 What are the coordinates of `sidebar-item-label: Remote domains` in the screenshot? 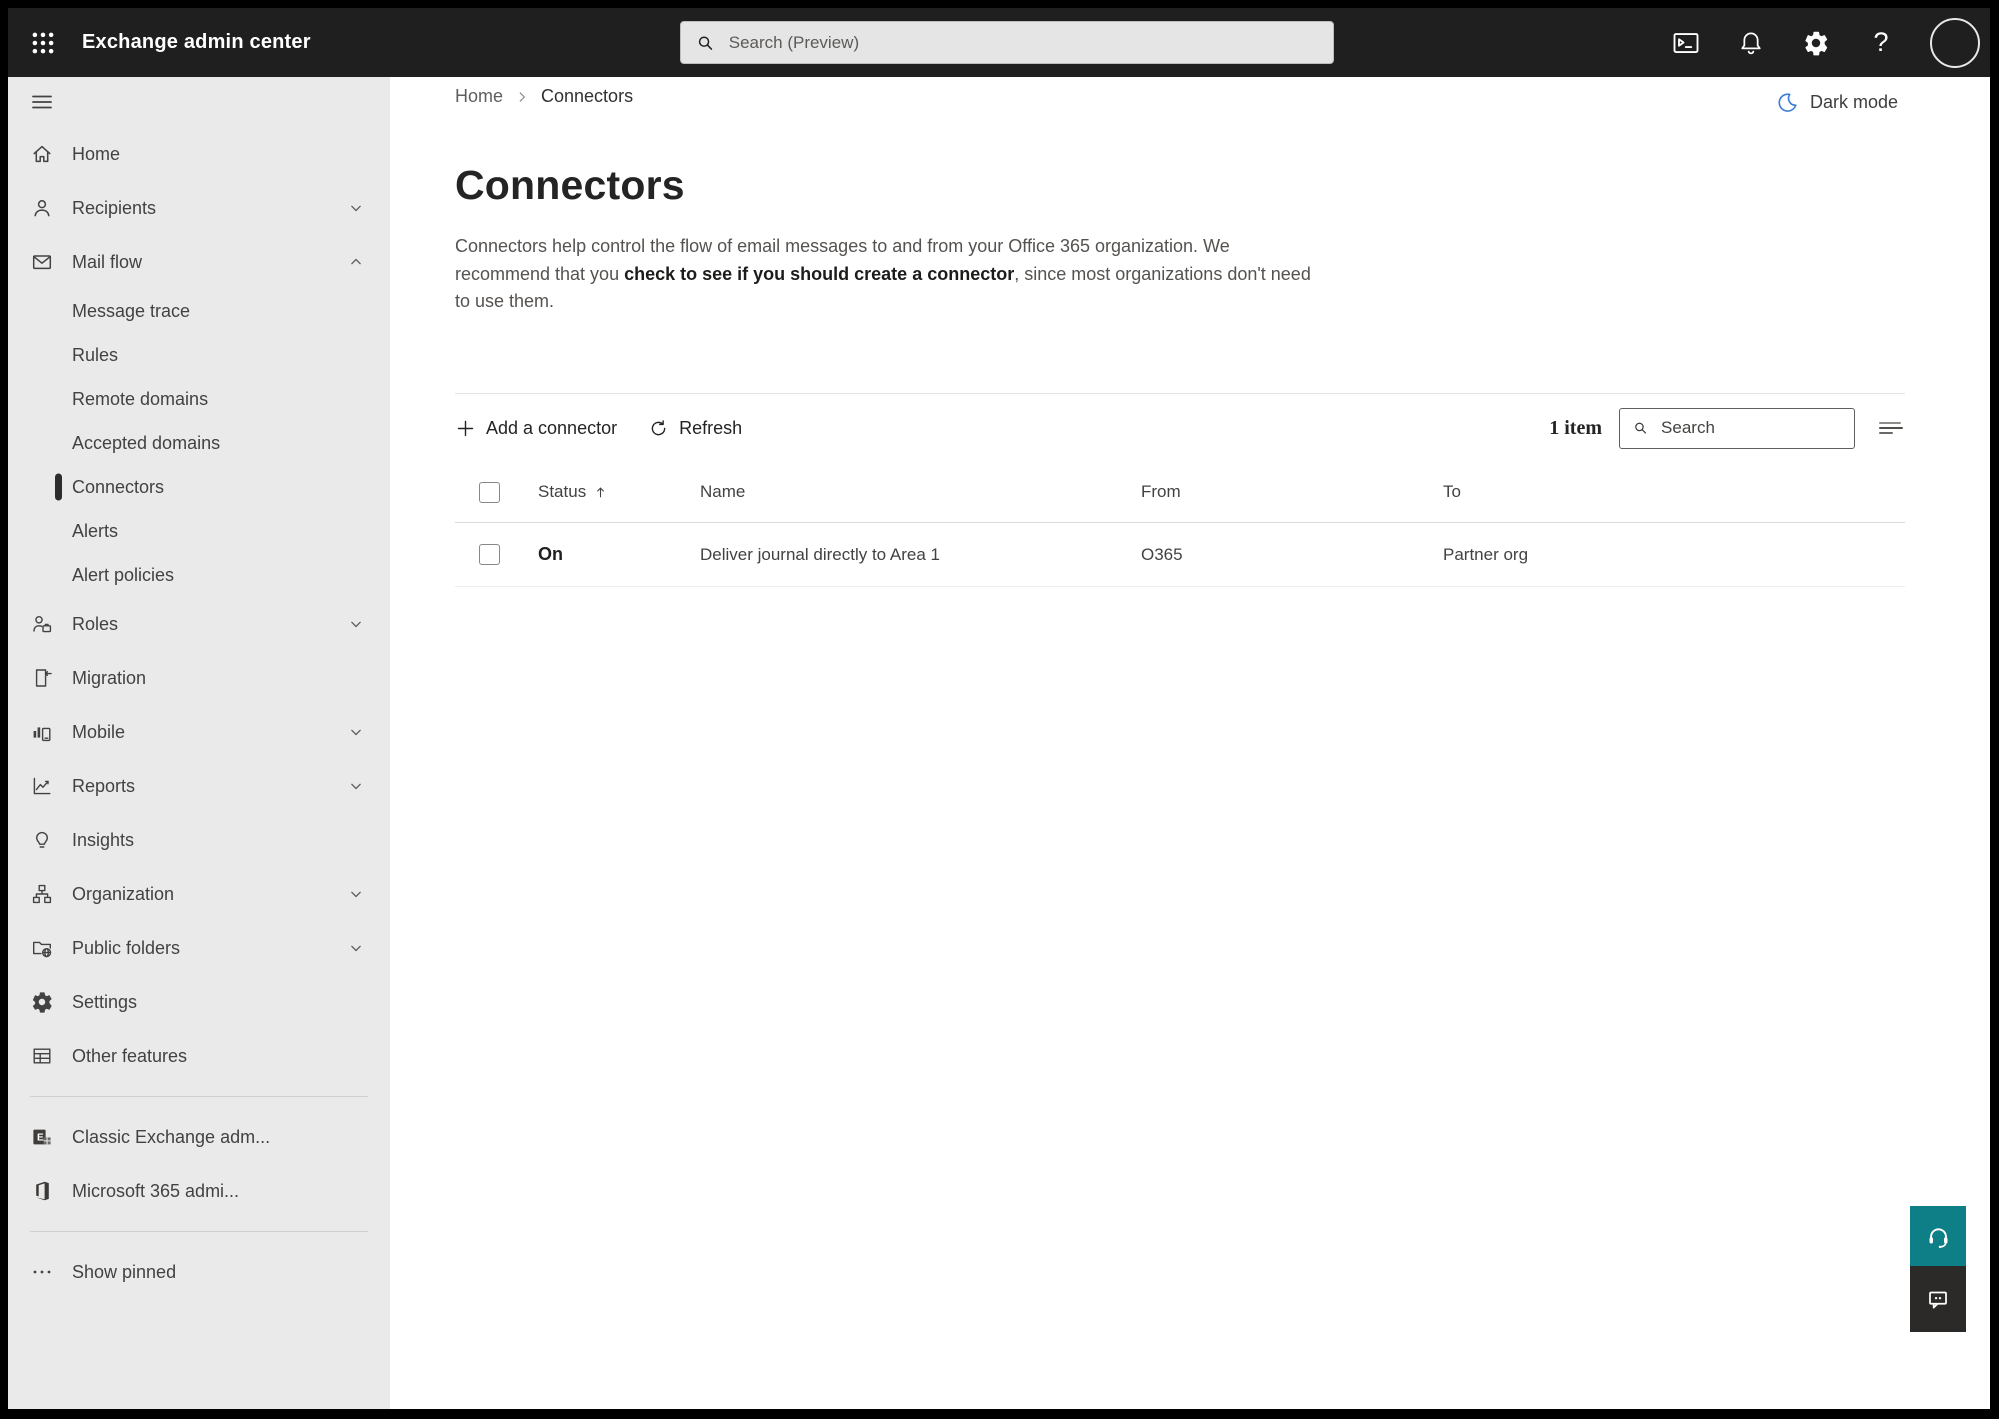 It's located at (140, 398).